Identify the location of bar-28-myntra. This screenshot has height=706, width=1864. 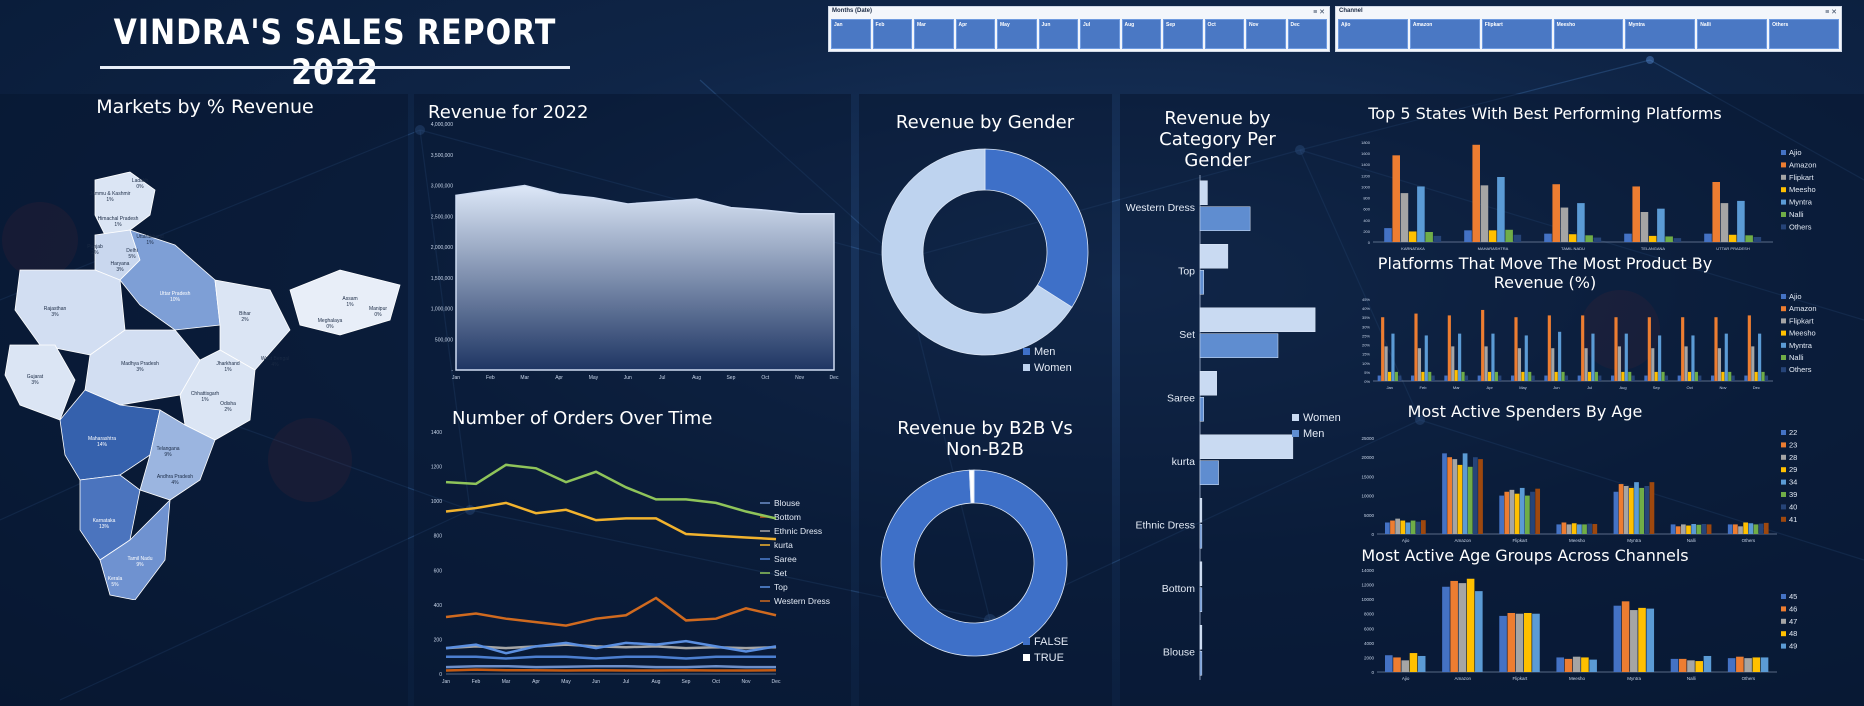
(1626, 510).